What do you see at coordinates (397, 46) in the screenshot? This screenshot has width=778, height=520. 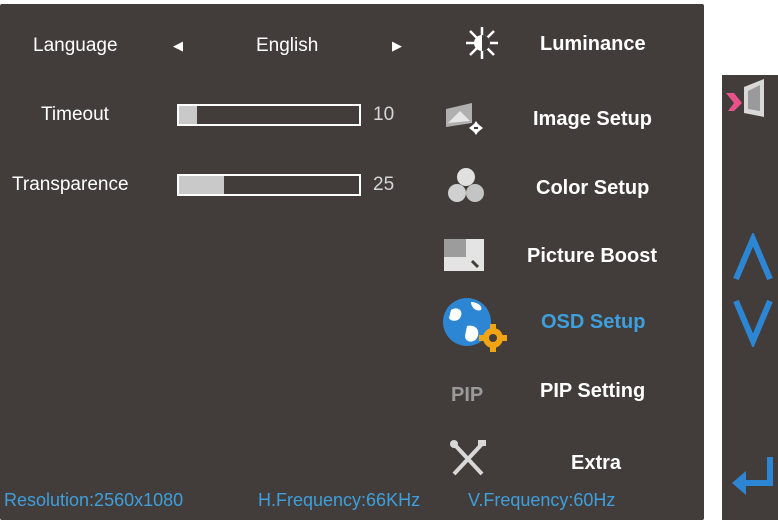 I see `language-right-arrow-icon: ▶` at bounding box center [397, 46].